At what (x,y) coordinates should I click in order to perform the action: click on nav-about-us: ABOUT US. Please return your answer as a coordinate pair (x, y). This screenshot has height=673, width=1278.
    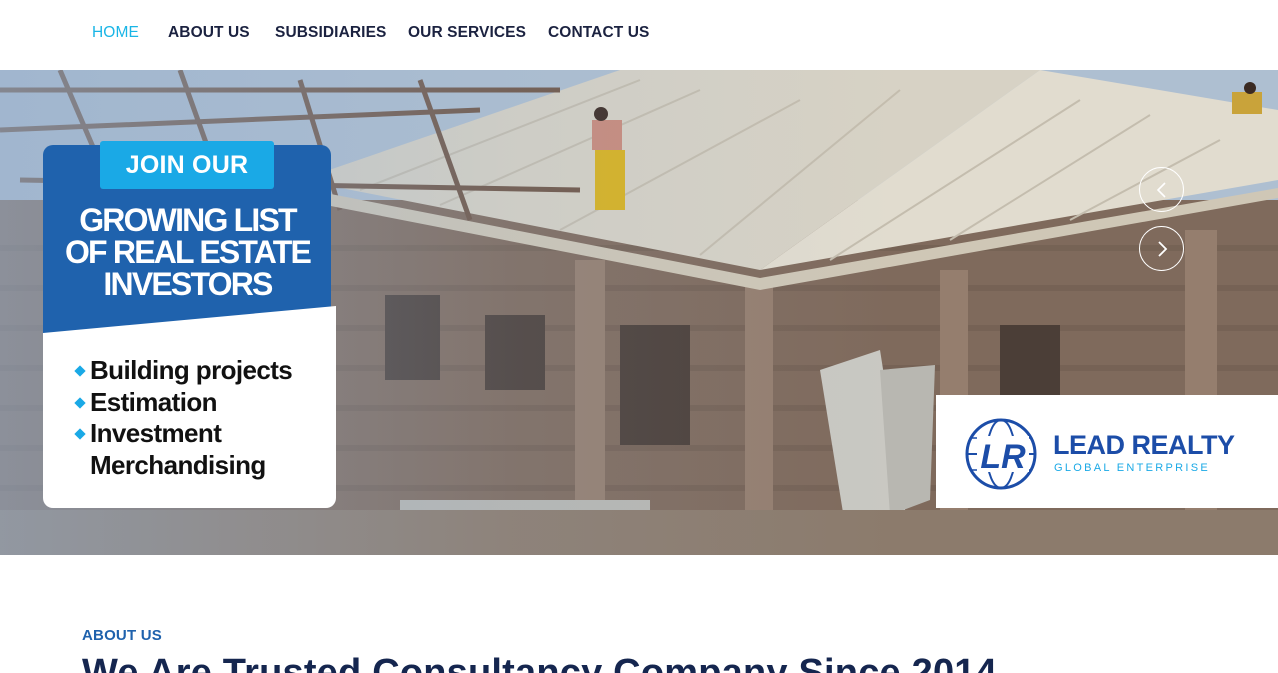
    Looking at the image, I should click on (209, 33).